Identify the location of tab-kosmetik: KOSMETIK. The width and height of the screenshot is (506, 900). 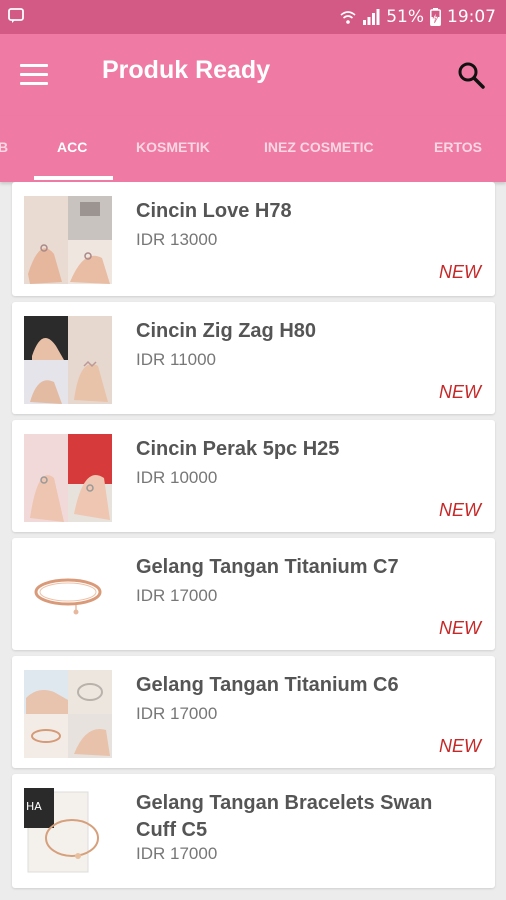
(173, 147).